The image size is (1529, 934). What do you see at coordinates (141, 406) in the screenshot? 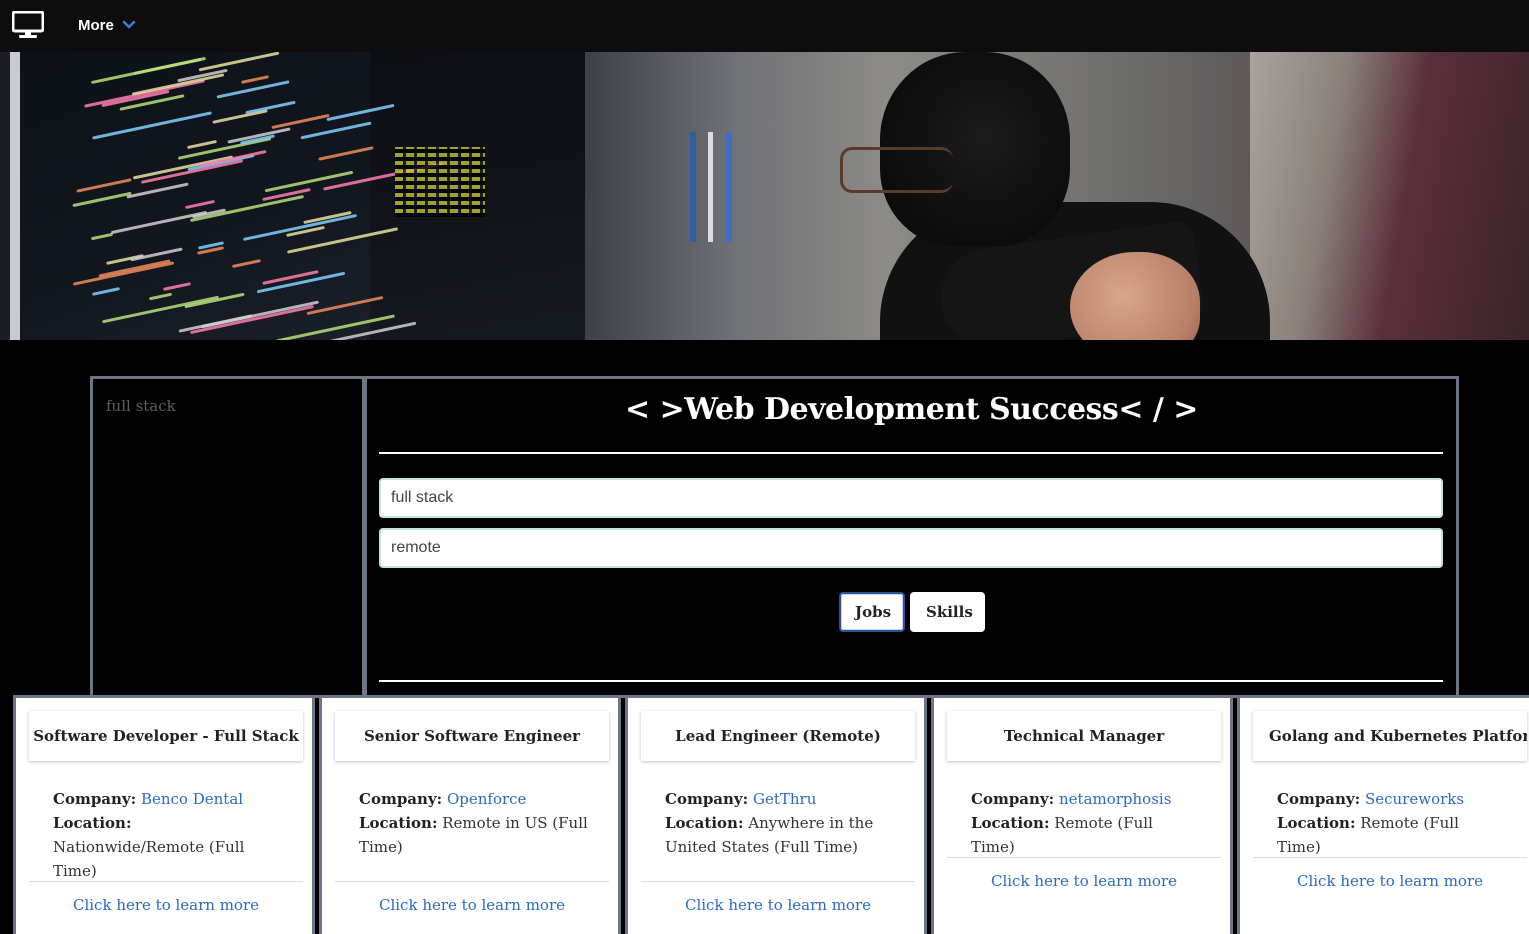
I see `saved-search-item: full stack` at bounding box center [141, 406].